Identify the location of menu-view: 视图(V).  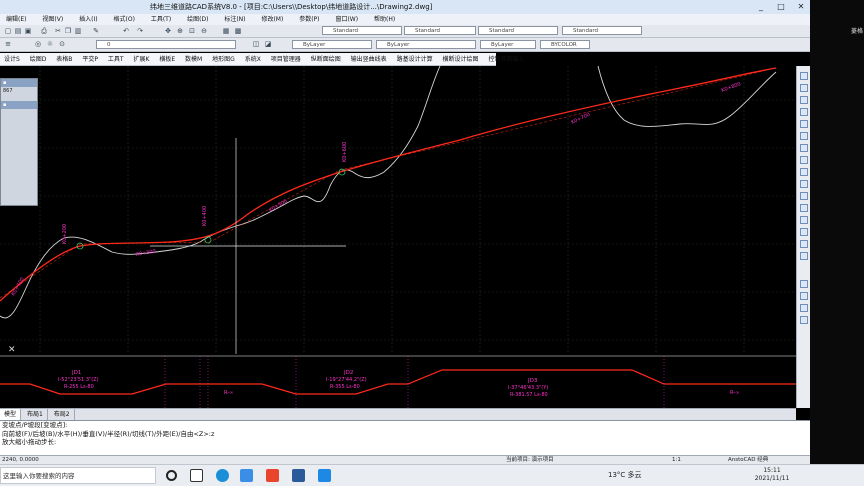
(52, 19).